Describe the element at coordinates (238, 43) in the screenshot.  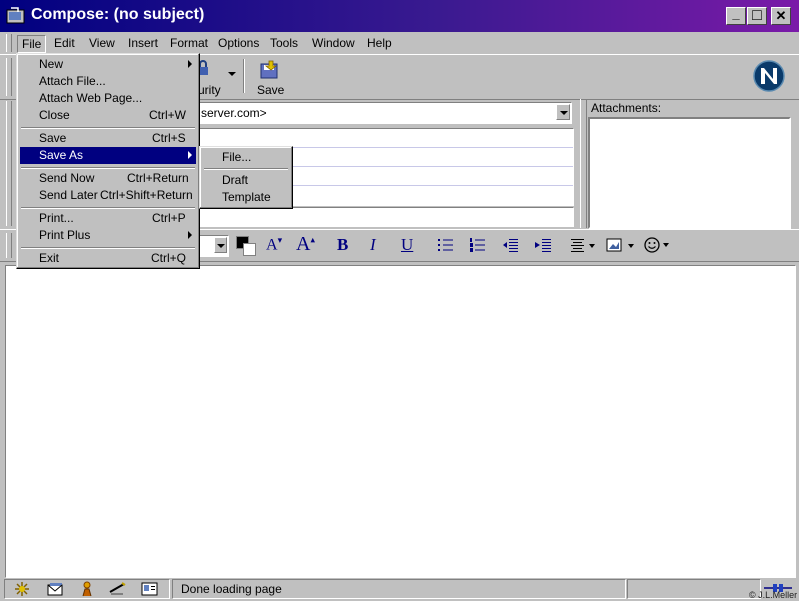
I see `menu-options: Options` at that location.